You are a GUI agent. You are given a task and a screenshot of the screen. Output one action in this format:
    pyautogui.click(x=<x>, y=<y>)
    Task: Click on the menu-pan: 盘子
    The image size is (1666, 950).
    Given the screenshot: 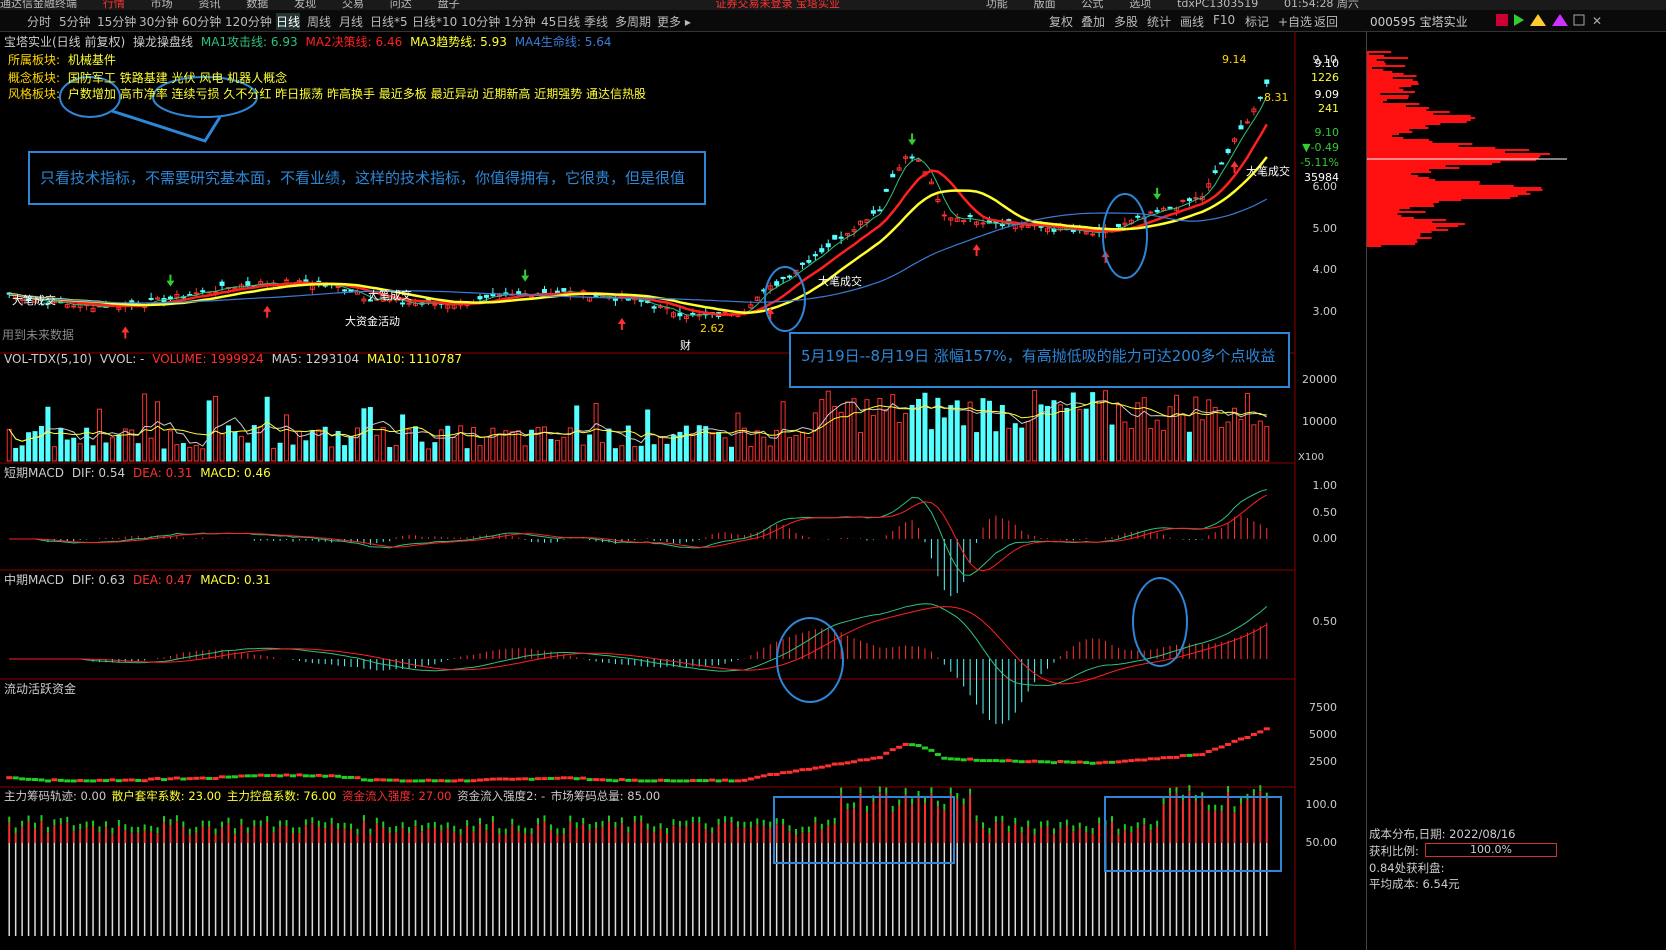 What is the action you would take?
    pyautogui.click(x=449, y=5)
    